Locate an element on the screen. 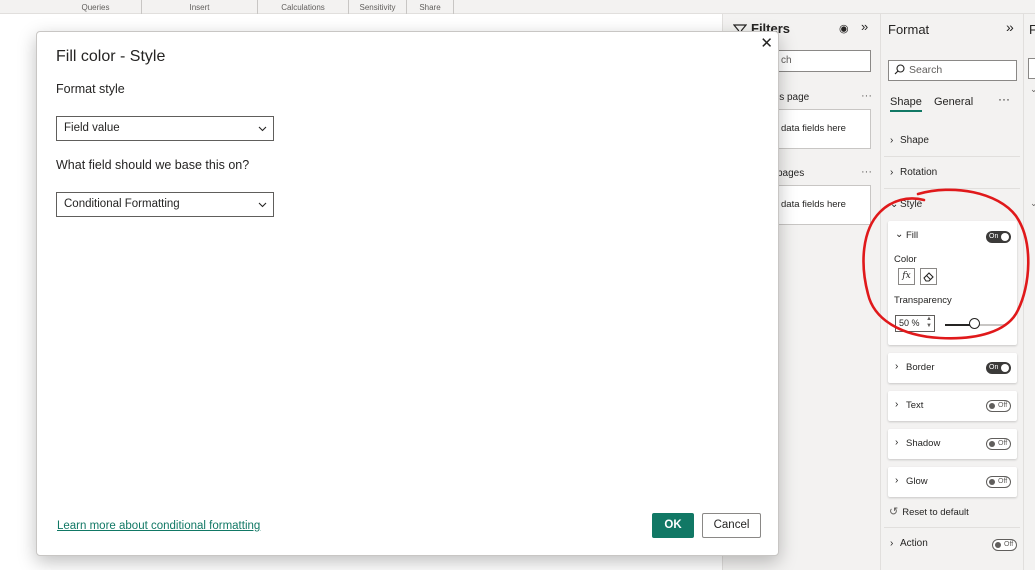 This screenshot has width=1035, height=570. text-toggle: Off is located at coordinates (998, 406).